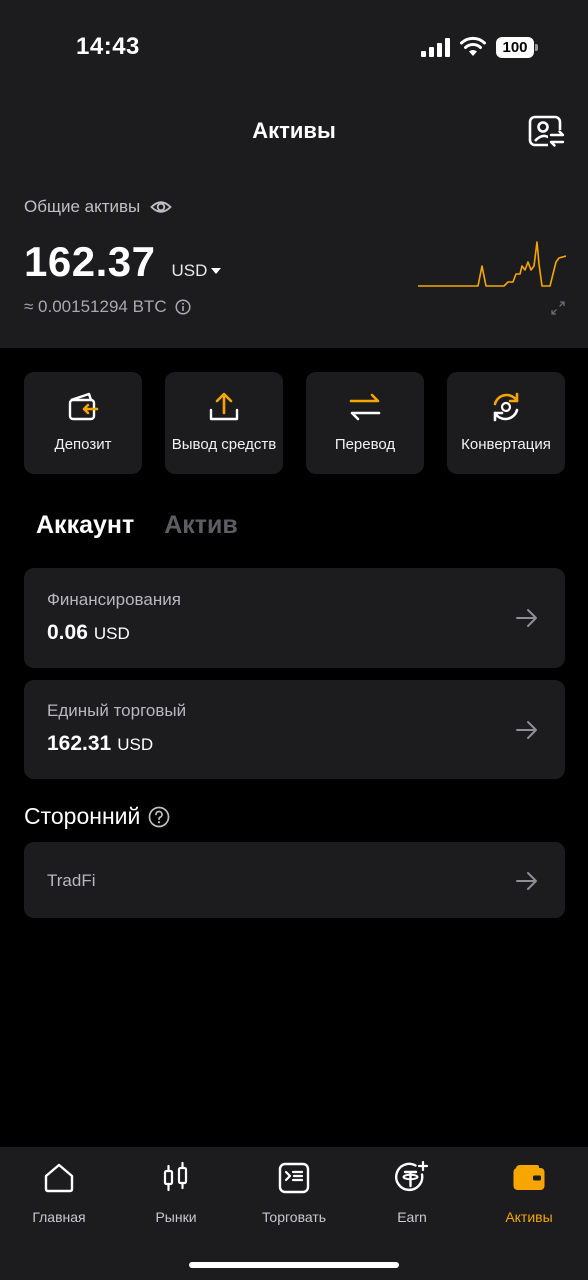  Describe the element at coordinates (473, 46) in the screenshot. I see `wifi-icon` at that location.